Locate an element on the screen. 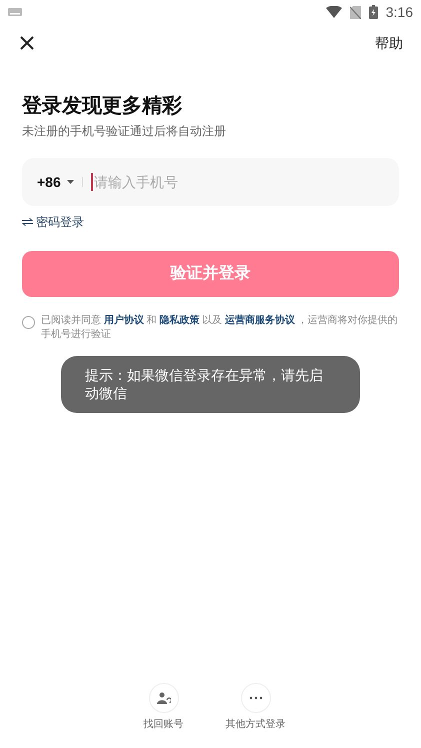  page-subtitle: 未注册的手机号验证通过后将自动注册 is located at coordinates (124, 131).